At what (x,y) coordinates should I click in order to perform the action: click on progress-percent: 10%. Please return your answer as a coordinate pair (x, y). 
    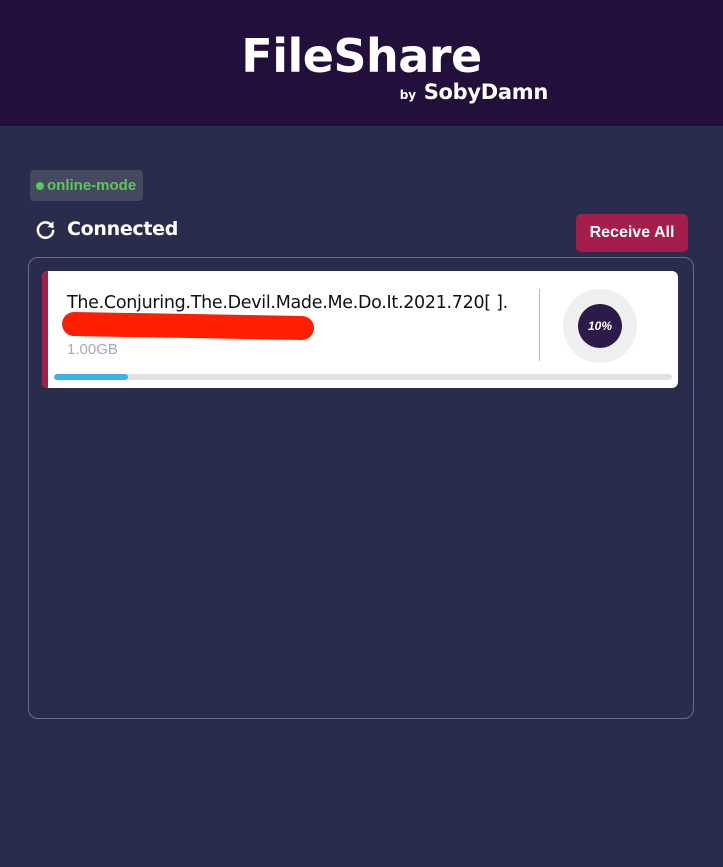
    Looking at the image, I should click on (600, 326).